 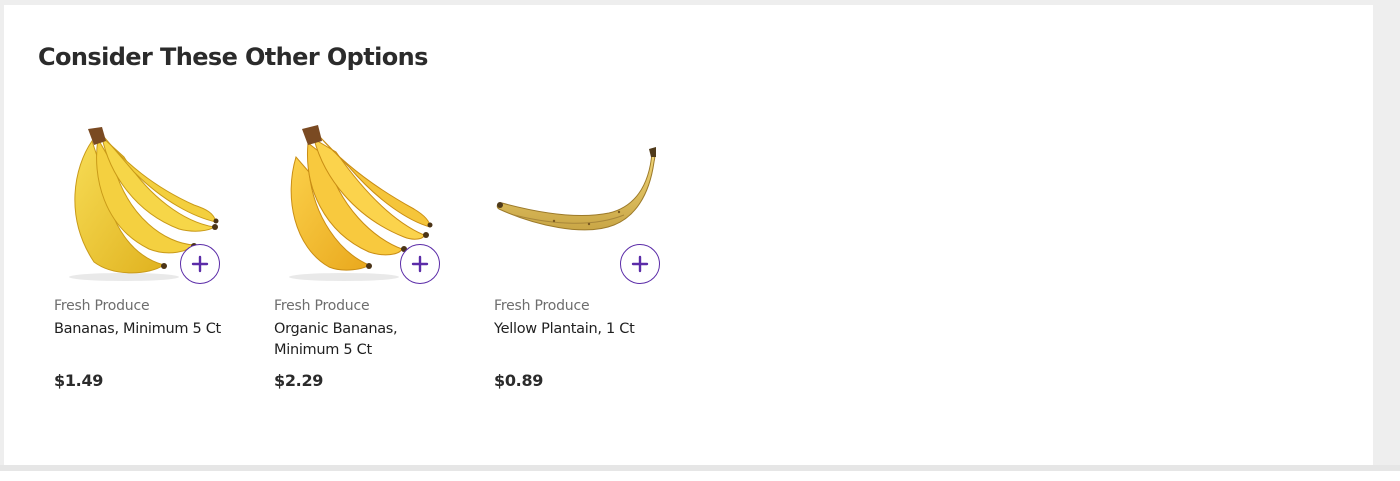 I want to click on product-name: Organic Bananas, Minimum 5 Ct, so click(x=361, y=340).